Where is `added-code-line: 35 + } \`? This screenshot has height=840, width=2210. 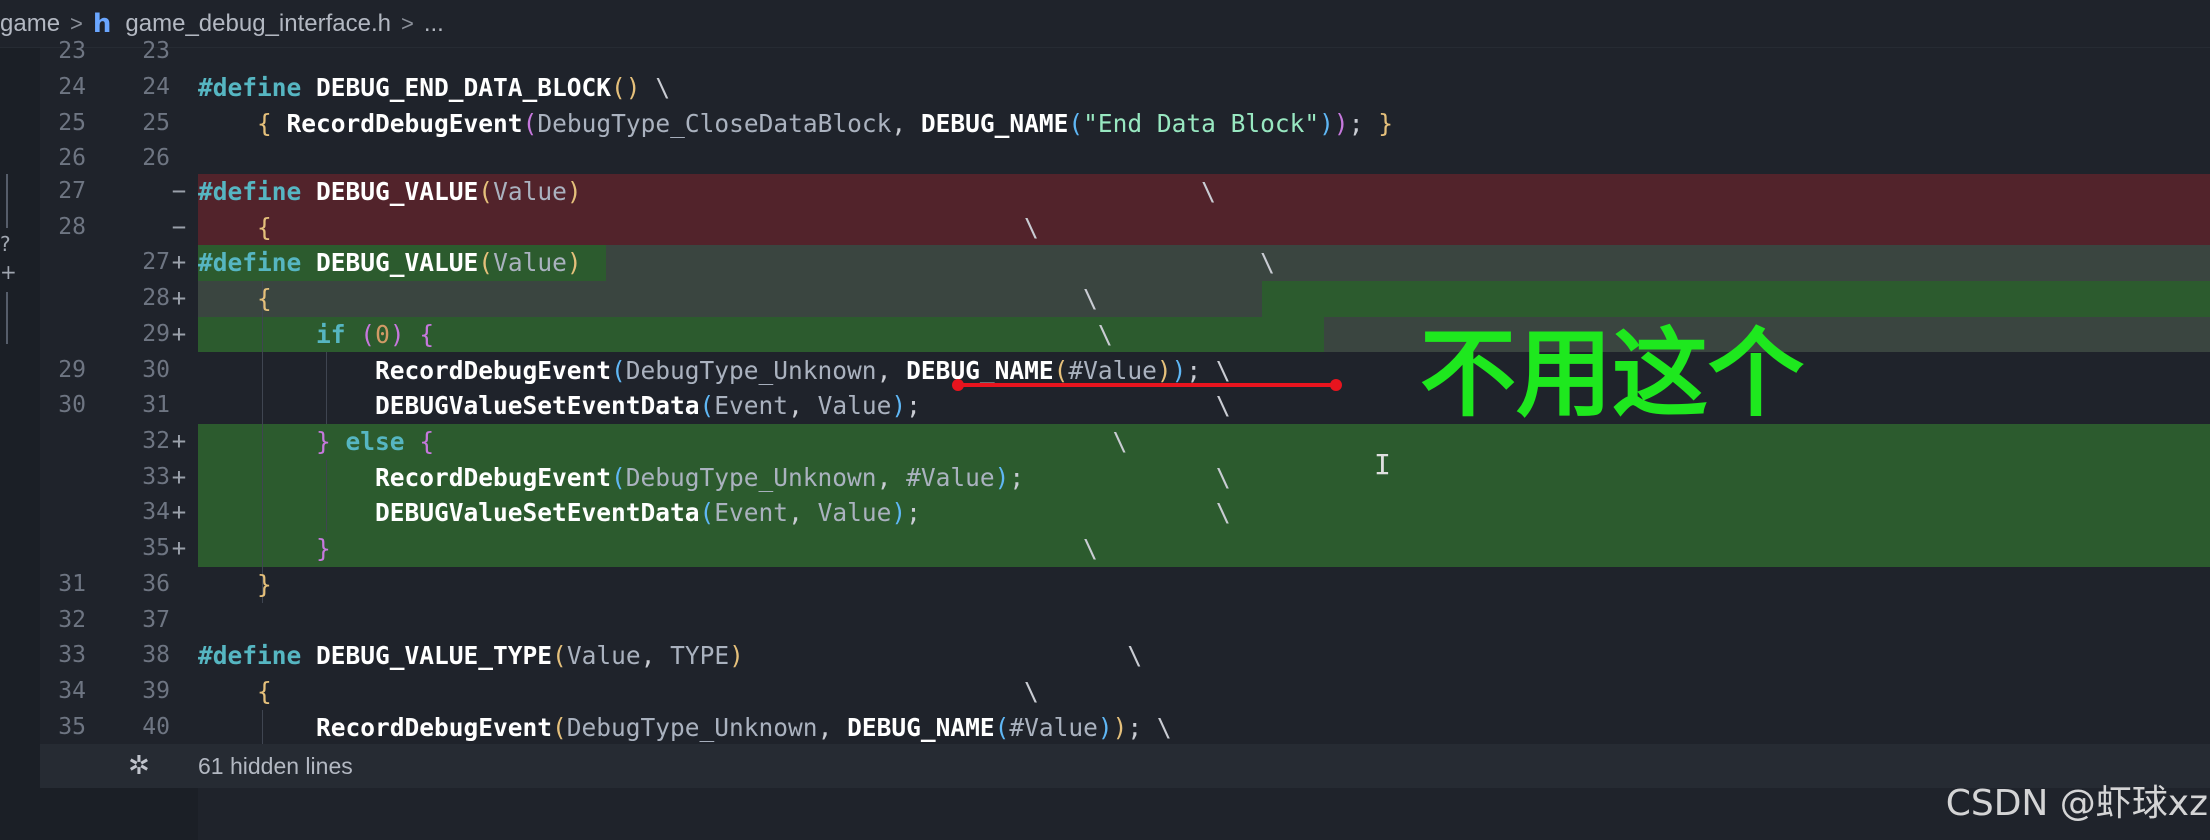
added-code-line: 35 + } \ is located at coordinates (1125, 549).